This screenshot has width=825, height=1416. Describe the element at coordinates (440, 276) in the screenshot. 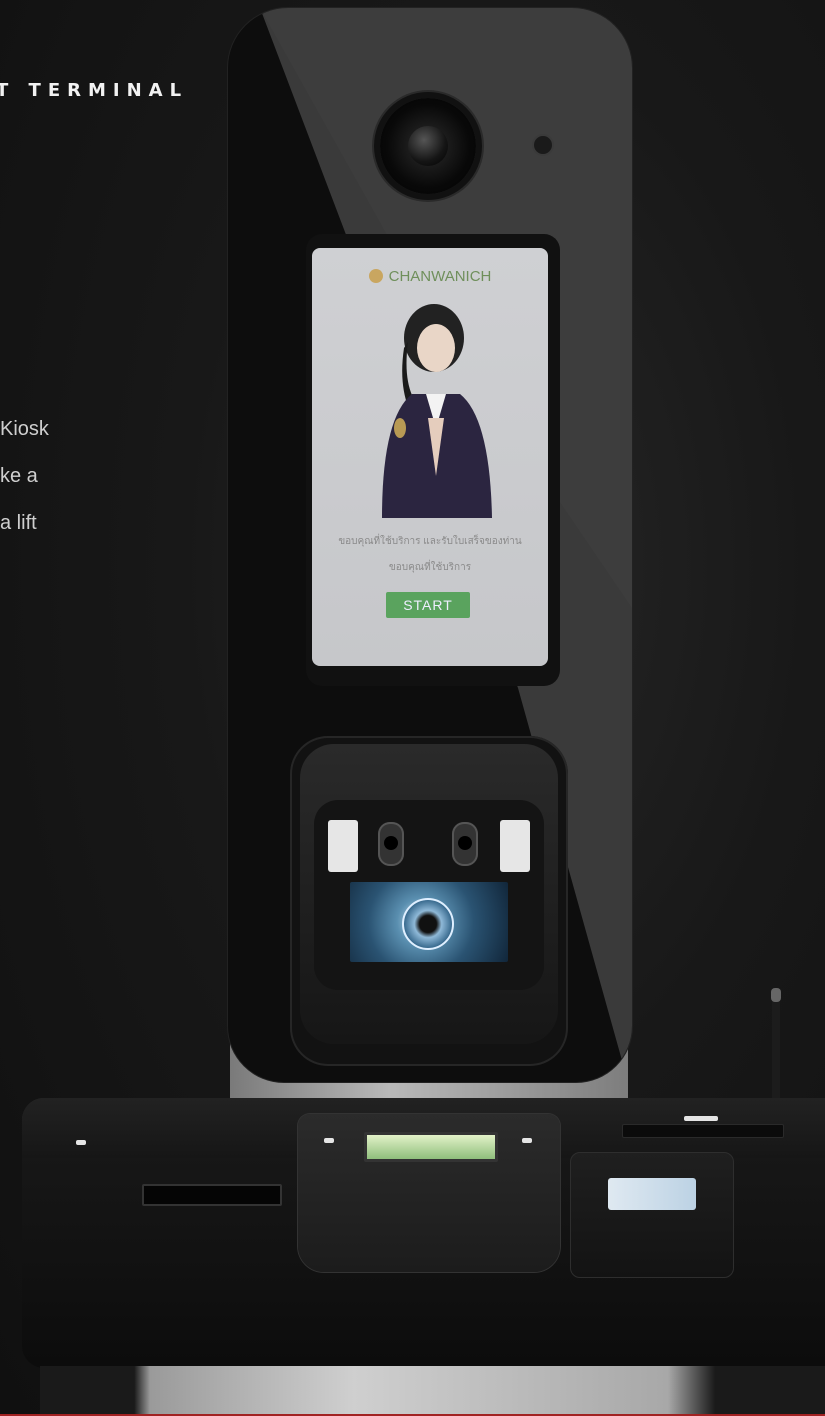

I see `brand-name: CHANWANICH` at that location.